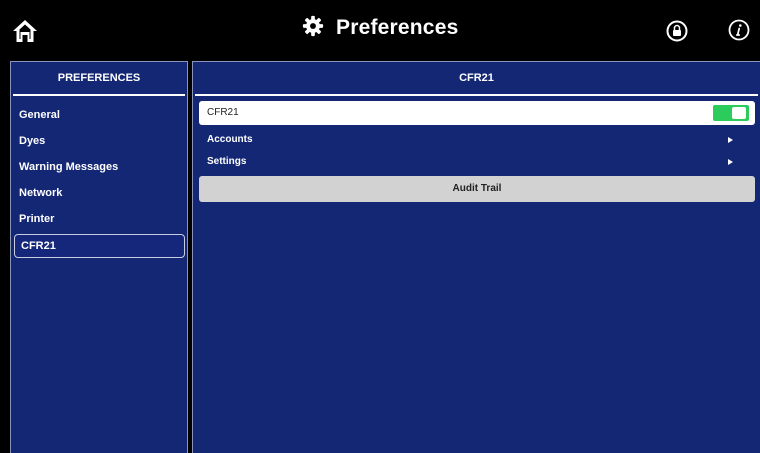  Describe the element at coordinates (476, 79) in the screenshot. I see `section-title: CFR21` at that location.